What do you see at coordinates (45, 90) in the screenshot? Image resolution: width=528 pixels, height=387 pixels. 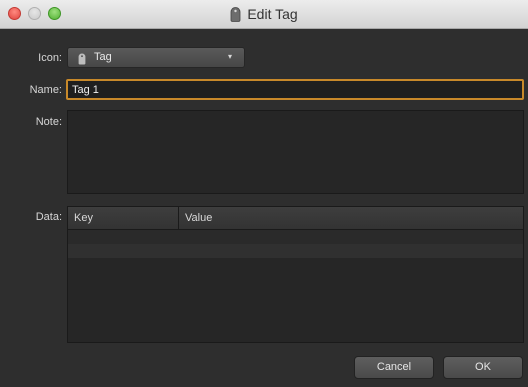 I see `name-label: Name:` at bounding box center [45, 90].